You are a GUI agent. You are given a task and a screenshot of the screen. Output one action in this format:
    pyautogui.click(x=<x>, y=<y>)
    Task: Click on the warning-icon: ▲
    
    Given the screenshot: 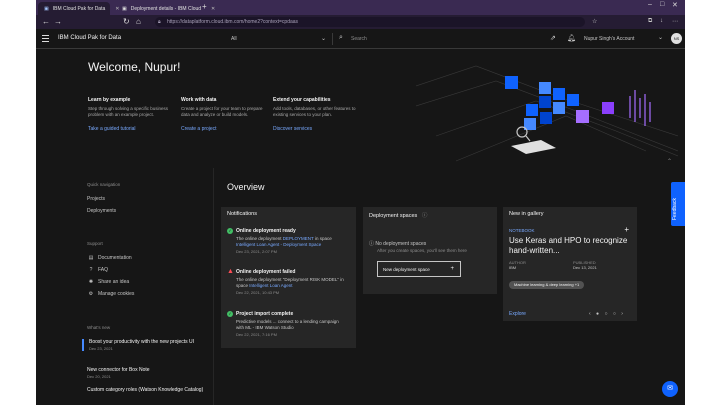 What is the action you would take?
    pyautogui.click(x=230, y=271)
    